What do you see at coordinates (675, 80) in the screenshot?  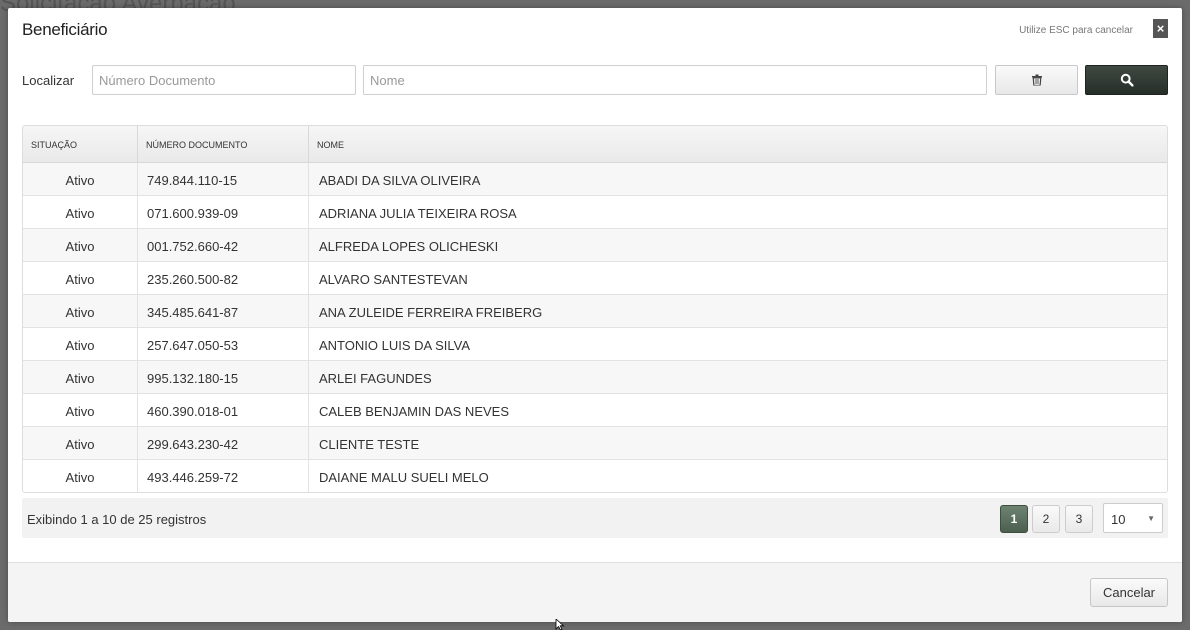 I see `name-input` at bounding box center [675, 80].